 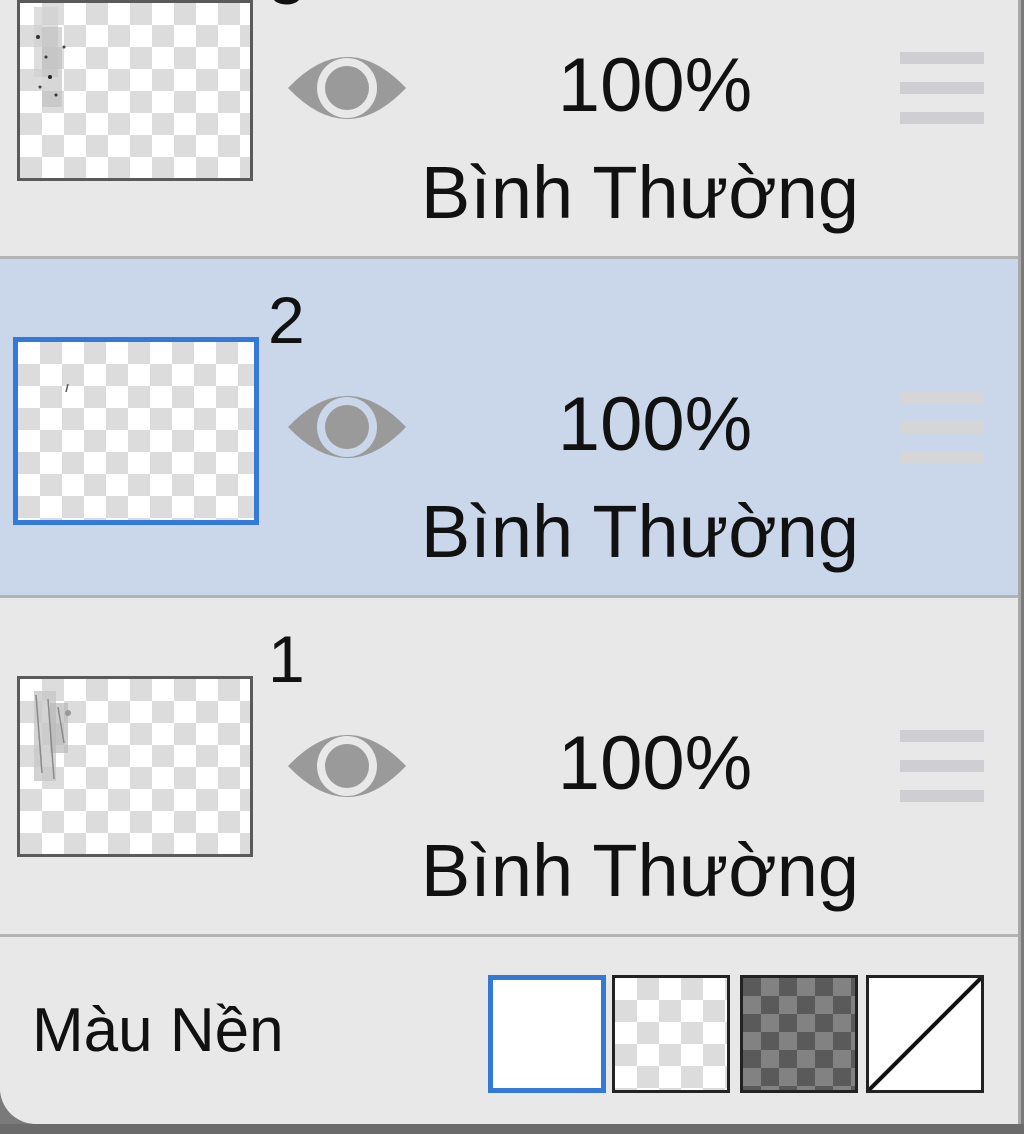 I want to click on canvas-edge, so click(x=512, y=1129).